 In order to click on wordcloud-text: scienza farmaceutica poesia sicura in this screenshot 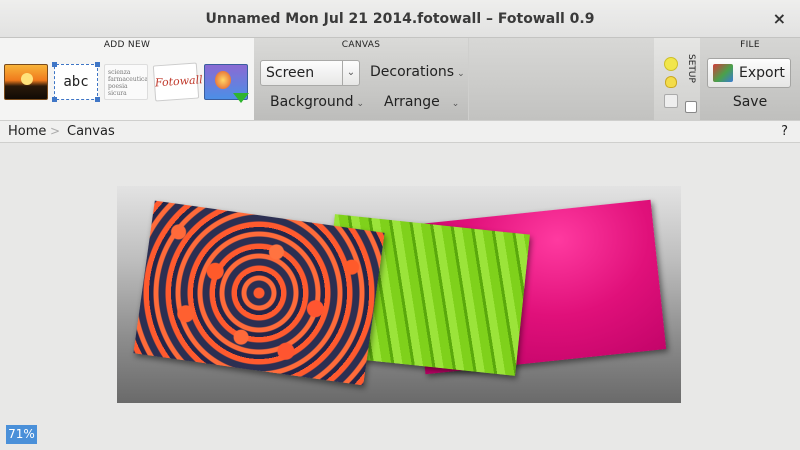, I will do `click(128, 83)`.